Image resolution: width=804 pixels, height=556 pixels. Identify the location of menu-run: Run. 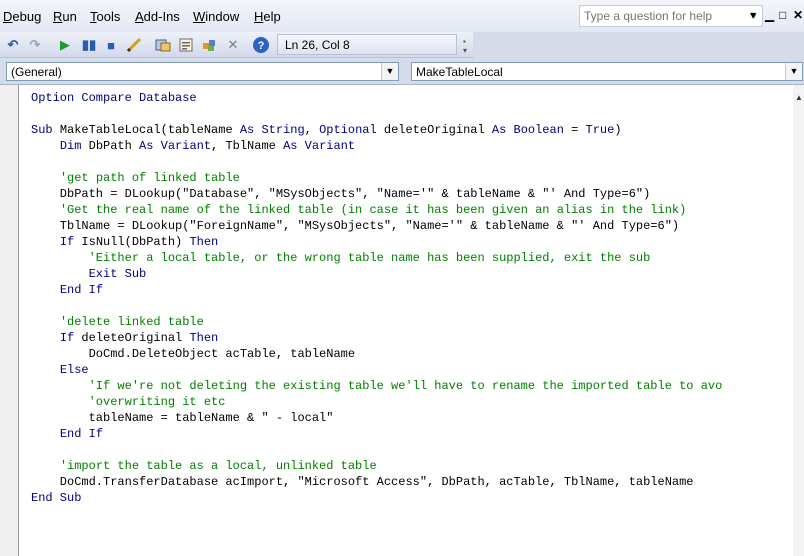
(65, 16).